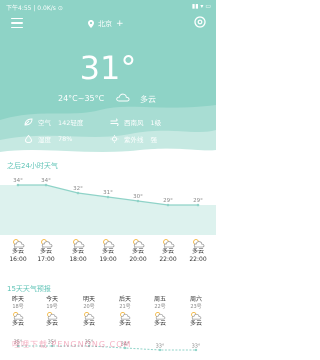 This screenshot has height=360, width=320. Describe the element at coordinates (72, 344) in the screenshot. I see `watermark: 哩哩下载 PENGNONG.COM` at that location.